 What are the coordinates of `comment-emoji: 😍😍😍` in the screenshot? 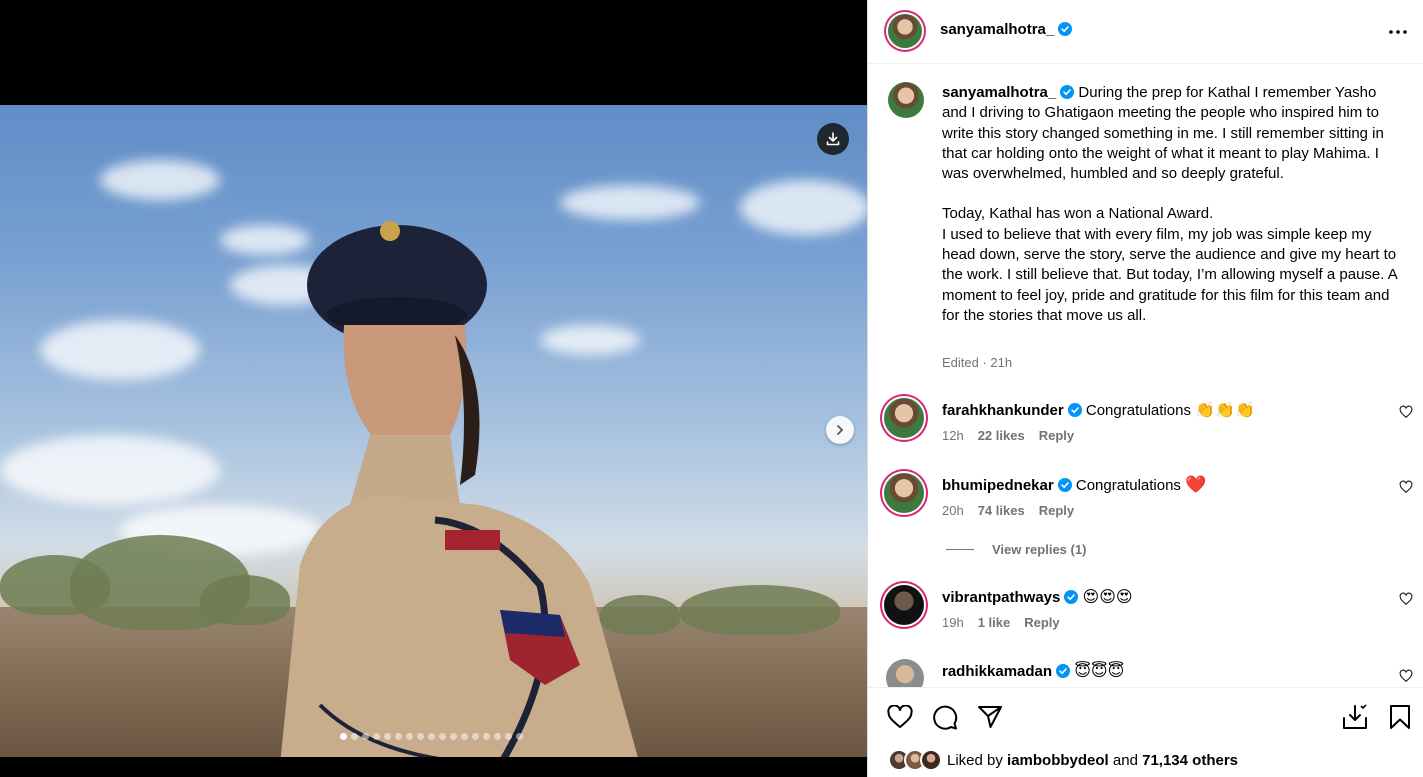 It's located at (1107, 596).